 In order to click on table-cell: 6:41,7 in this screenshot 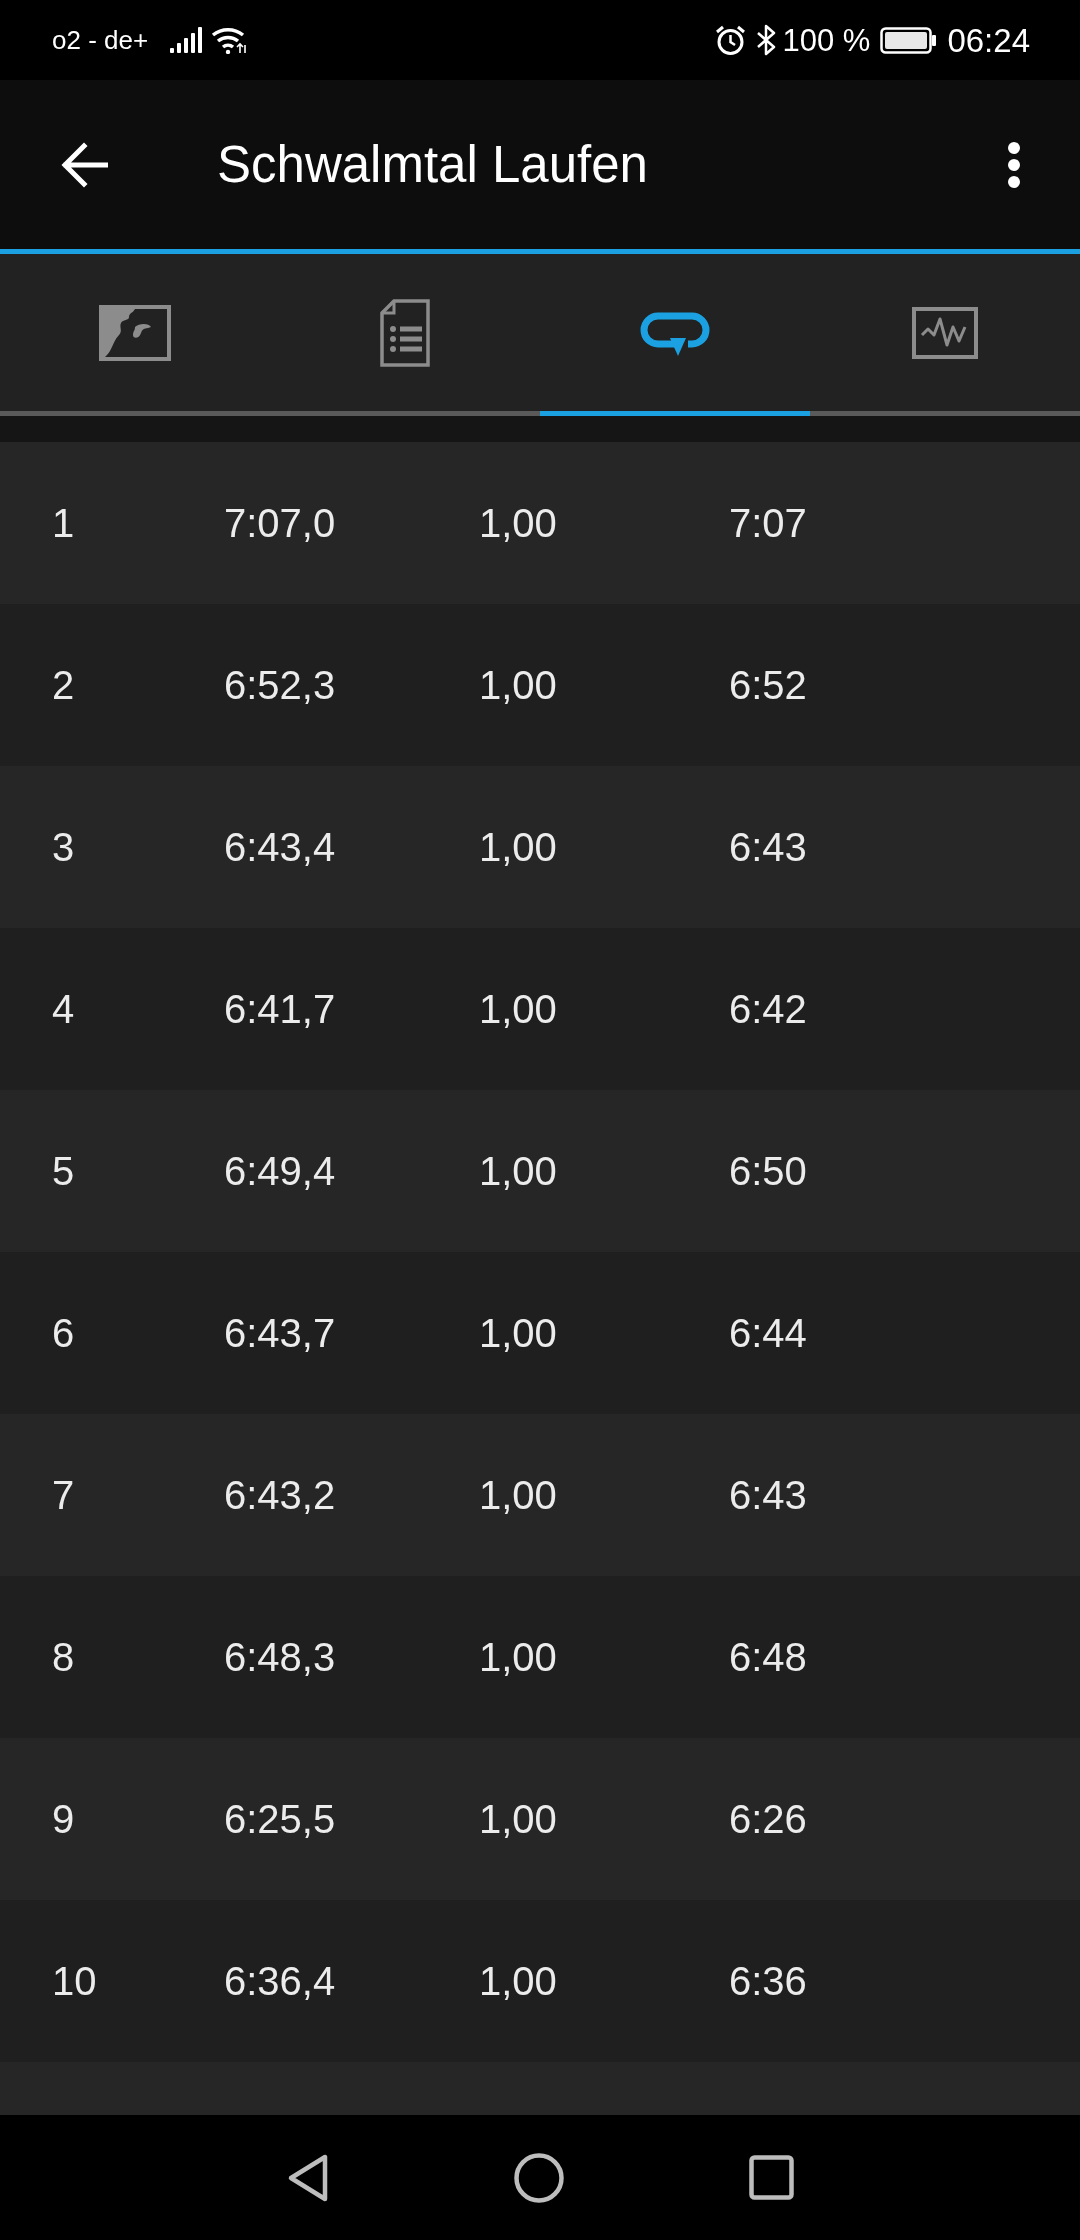, I will do `click(280, 1009)`.